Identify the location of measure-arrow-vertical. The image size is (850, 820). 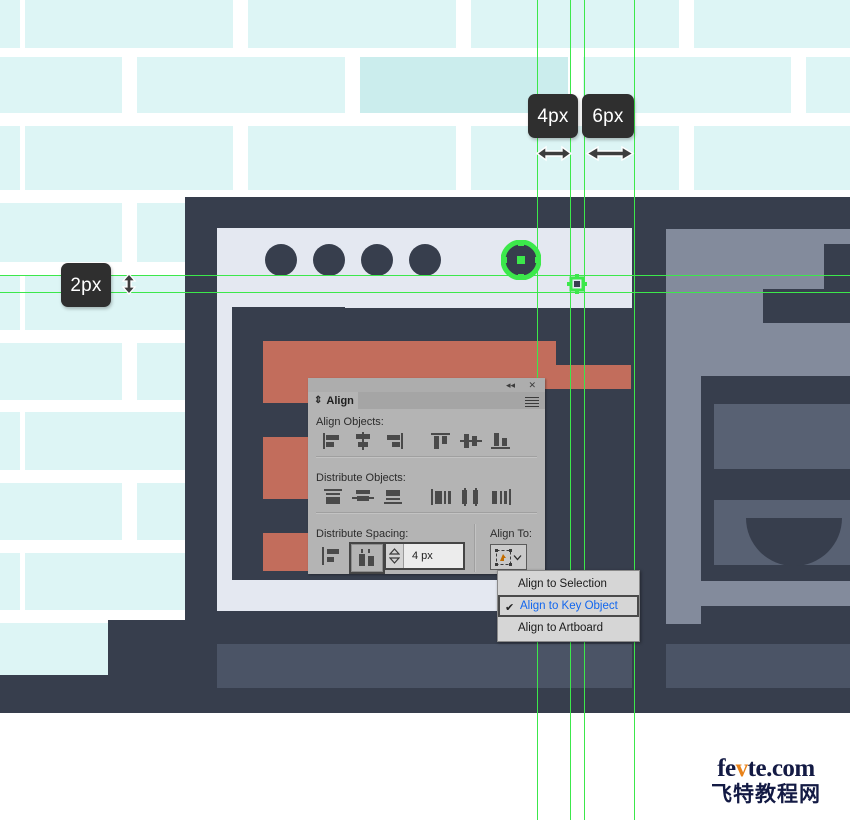
(129, 286).